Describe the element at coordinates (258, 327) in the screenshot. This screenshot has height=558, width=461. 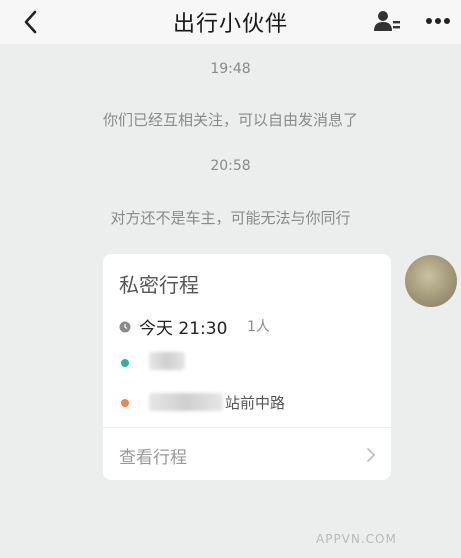
I see `passenger-count: 1人` at that location.